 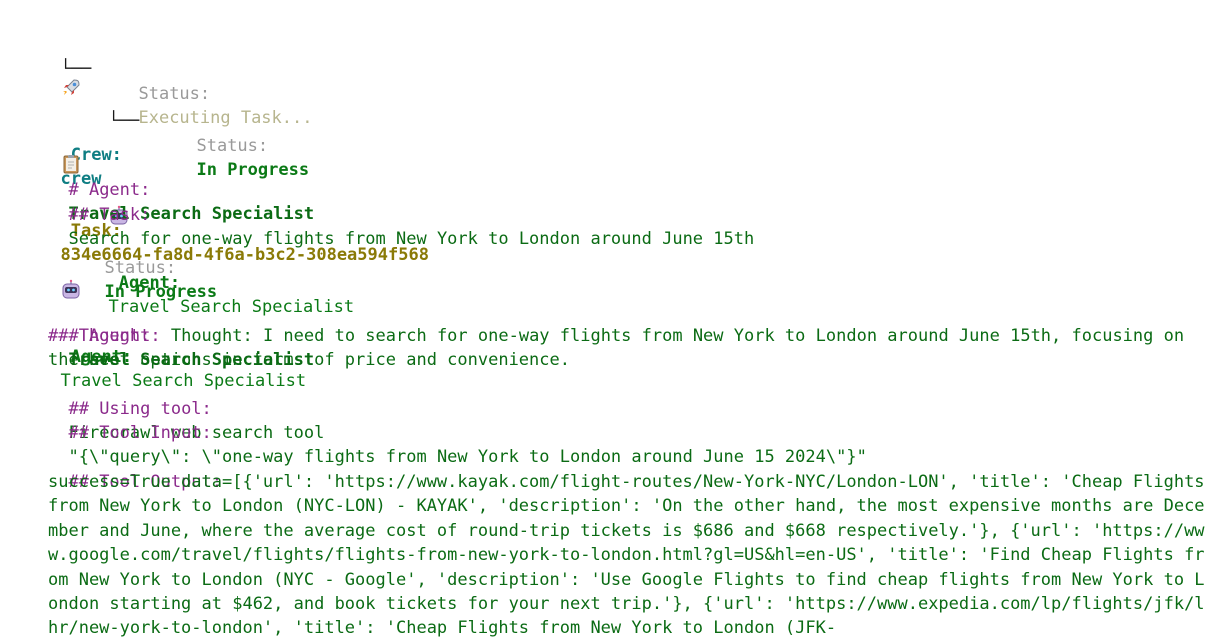 What do you see at coordinates (104, 336) in the screenshot?
I see `block2-thought-prefix: ## Thought:` at bounding box center [104, 336].